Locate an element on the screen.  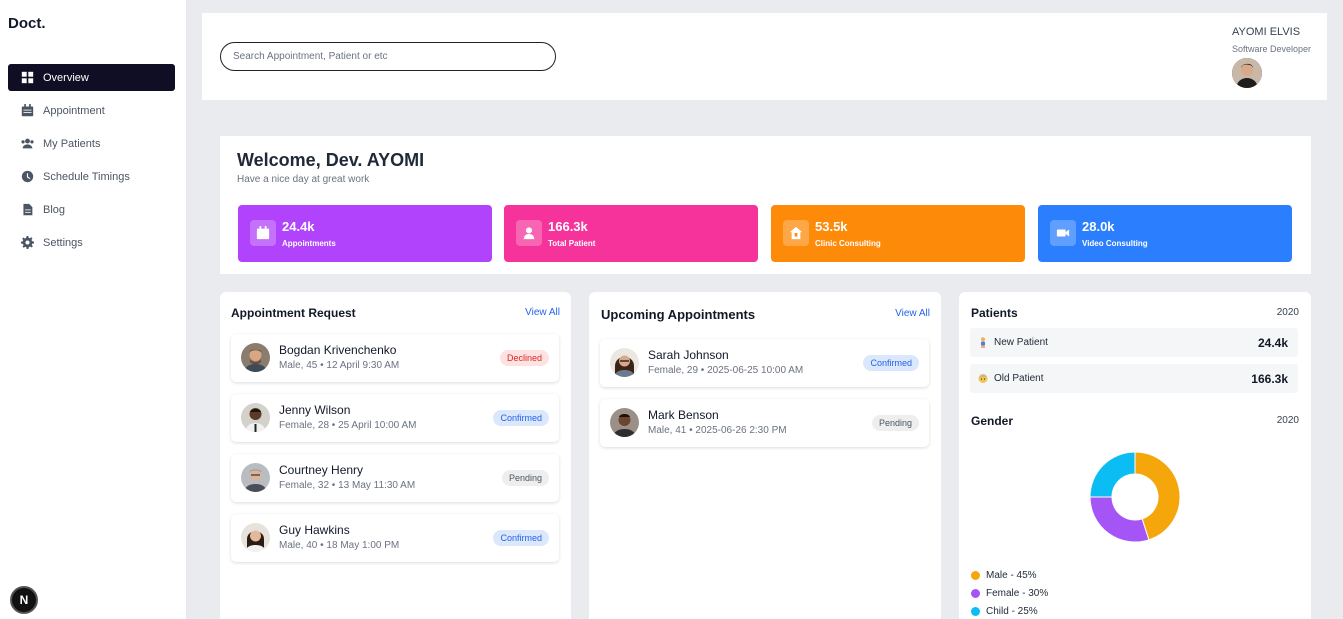
appointment-meta: Female, 28 • 25 April 10:00 AM is located at coordinates (348, 425).